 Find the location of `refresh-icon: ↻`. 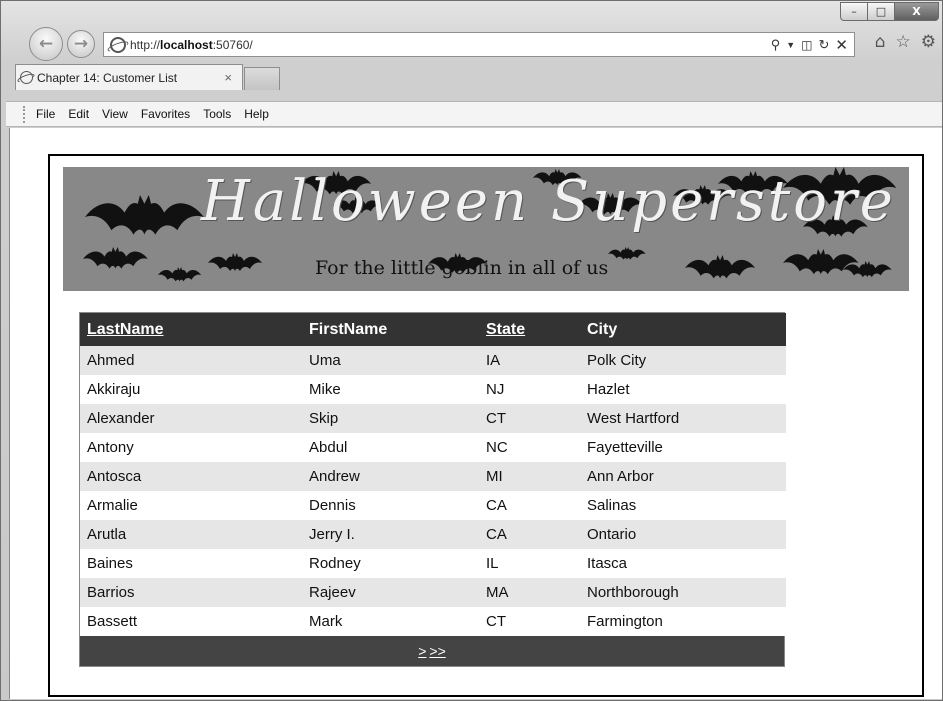

refresh-icon: ↻ is located at coordinates (824, 45).